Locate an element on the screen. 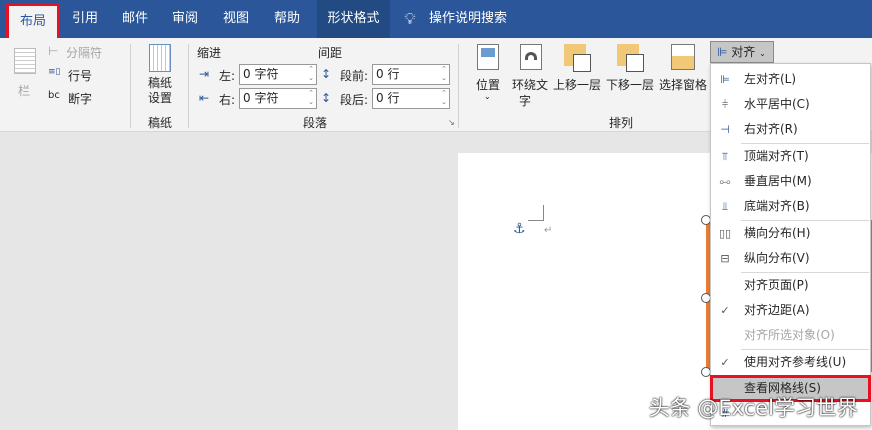 Image resolution: width=872 pixels, height=430 pixels. wrap-text-button: 环绕文 is located at coordinates (530, 84).